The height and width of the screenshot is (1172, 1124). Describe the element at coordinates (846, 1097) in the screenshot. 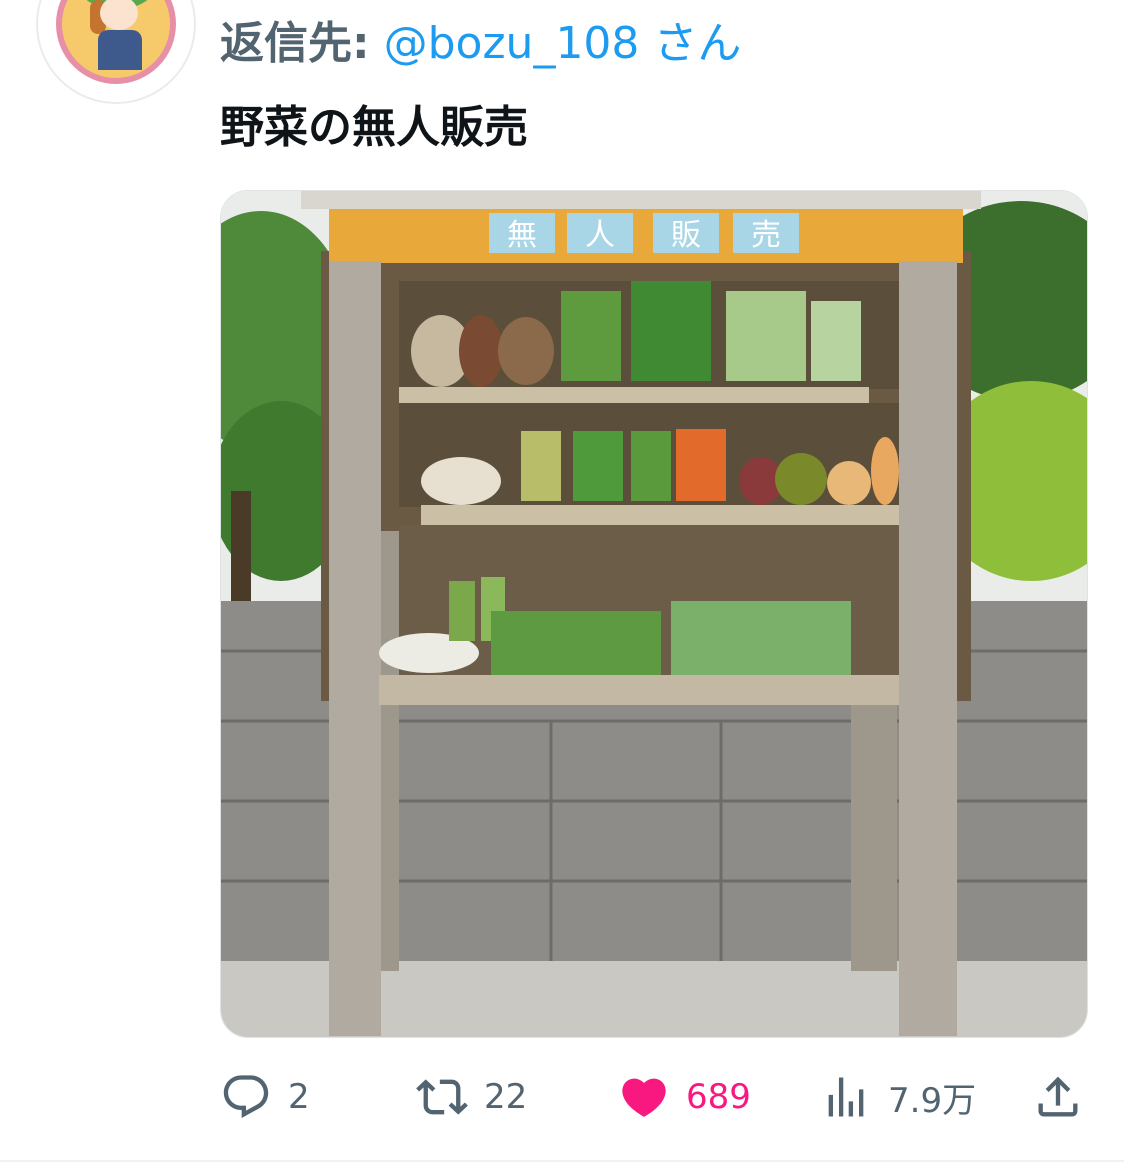

I see `analytics-icon` at that location.